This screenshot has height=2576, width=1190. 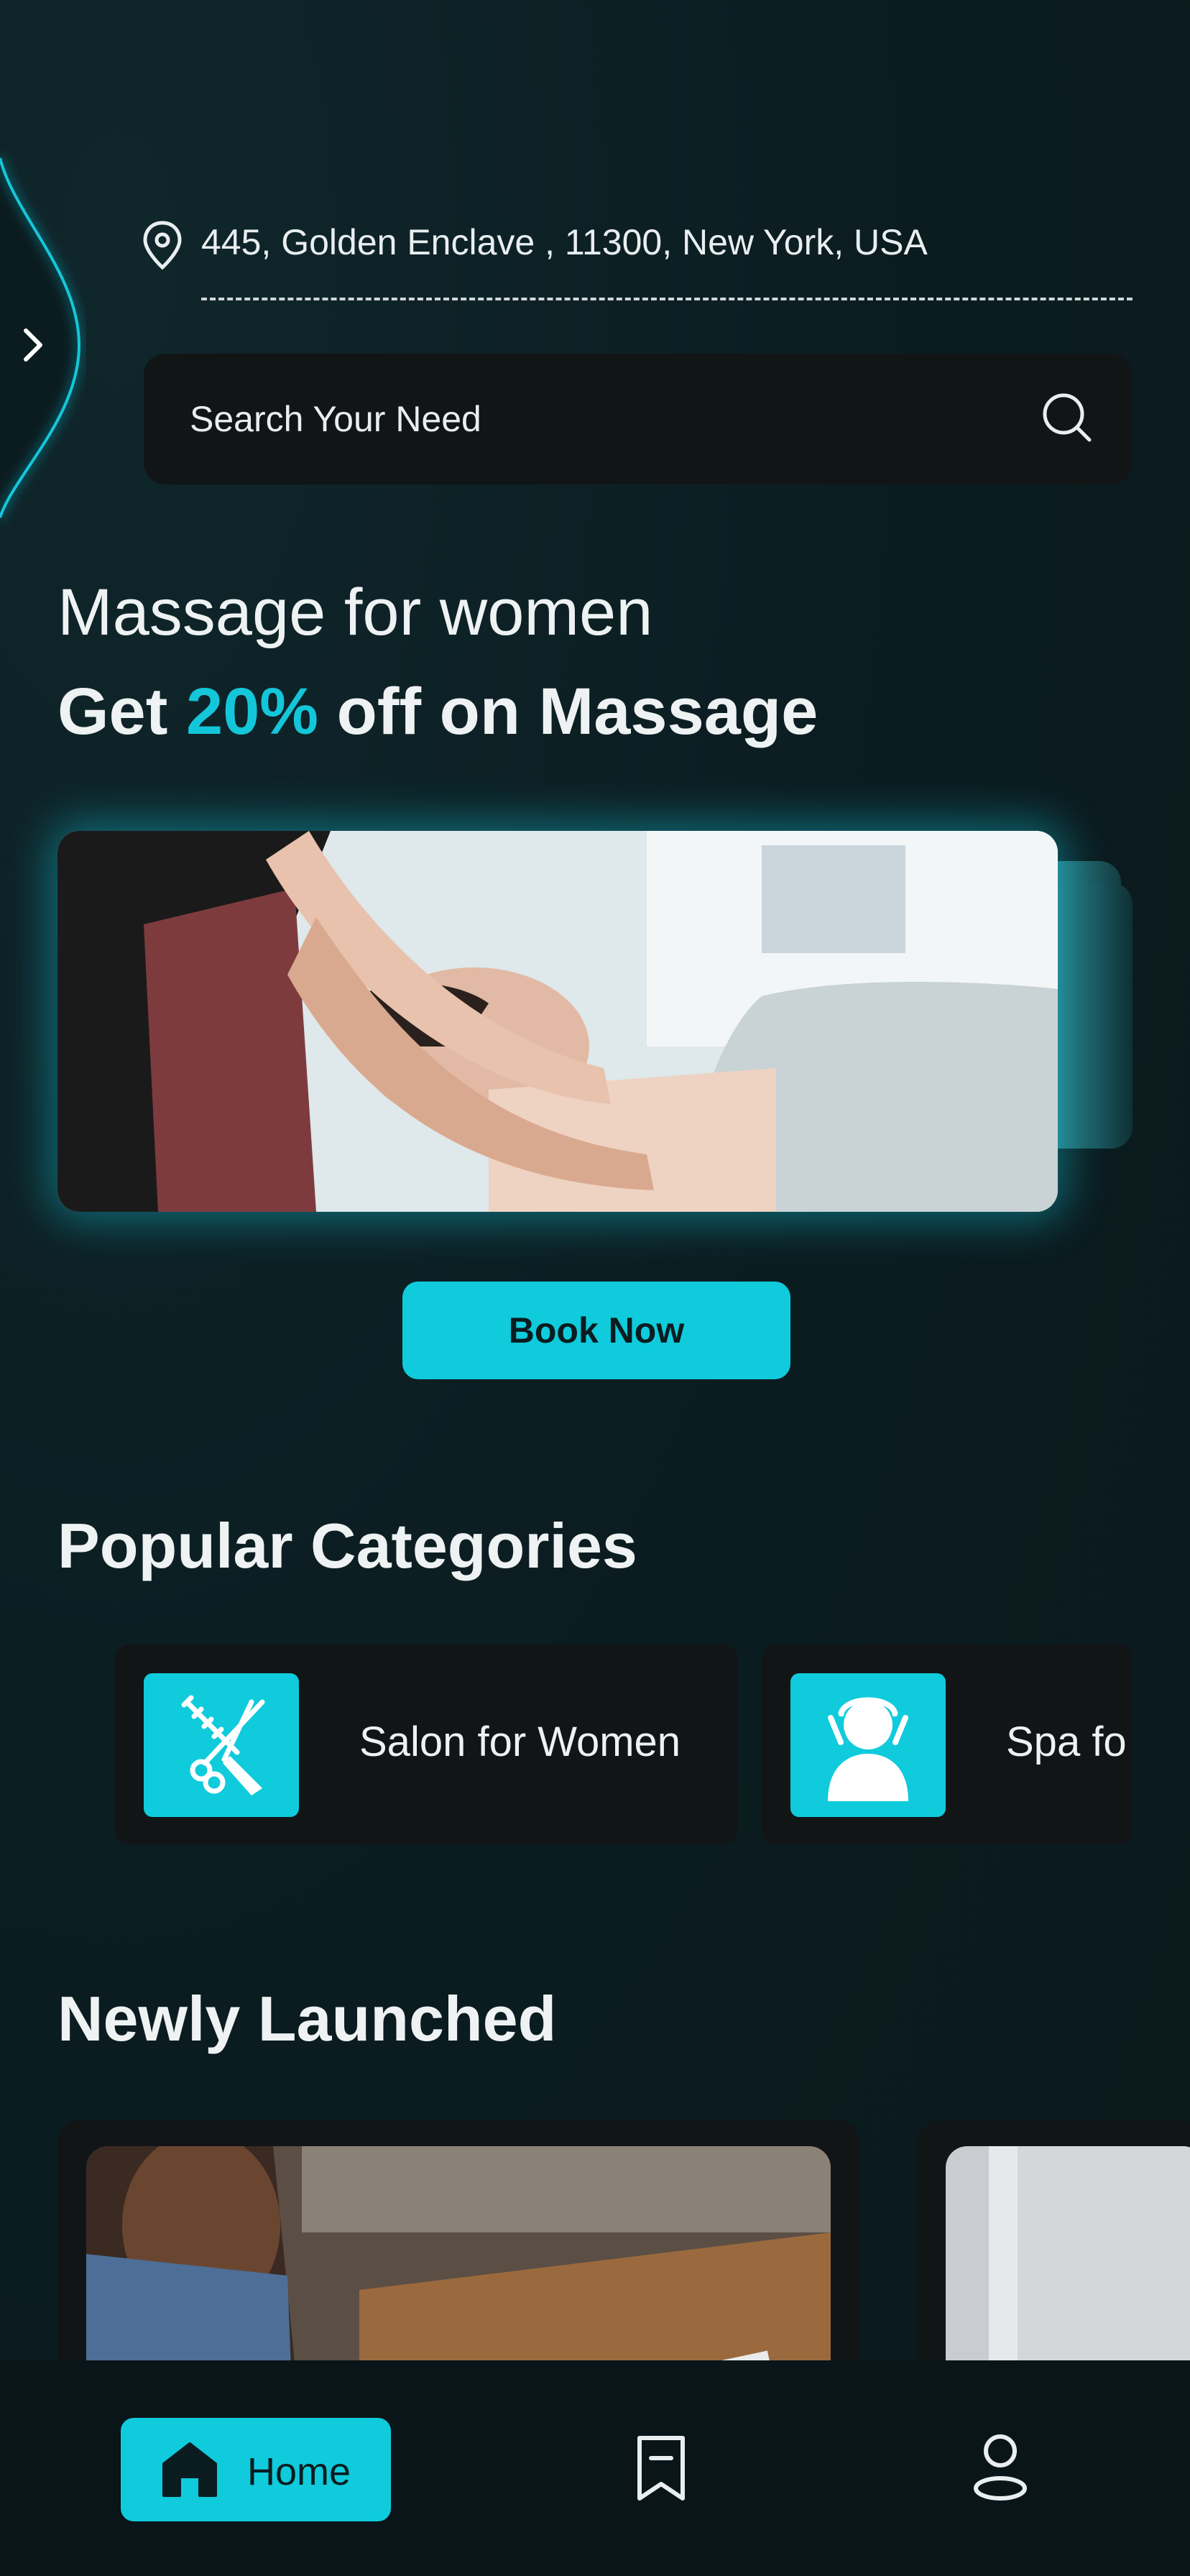 I want to click on category-label: Salon for Women, so click(x=520, y=1742).